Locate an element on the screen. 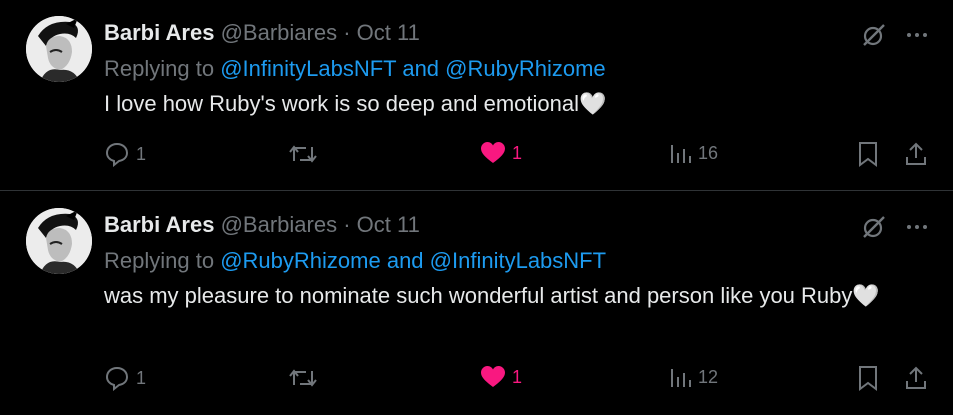 This screenshot has width=953, height=415. action-bar: 1 1 12 is located at coordinates (519, 380).